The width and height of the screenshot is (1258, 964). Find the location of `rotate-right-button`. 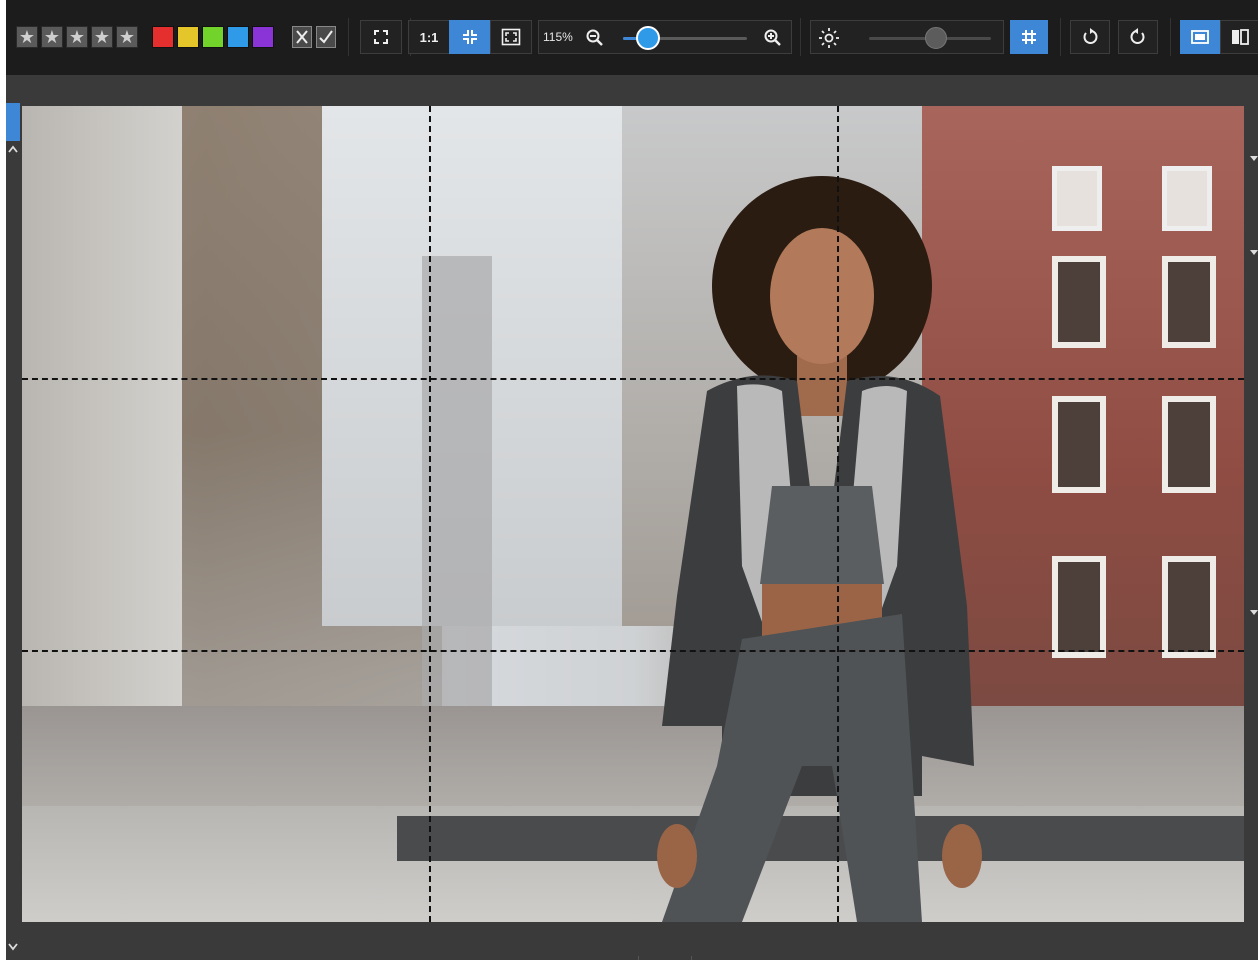

rotate-right-button is located at coordinates (1138, 37).